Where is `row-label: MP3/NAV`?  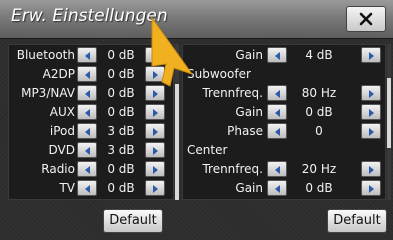
row-label: MP3/NAV is located at coordinates (48, 93).